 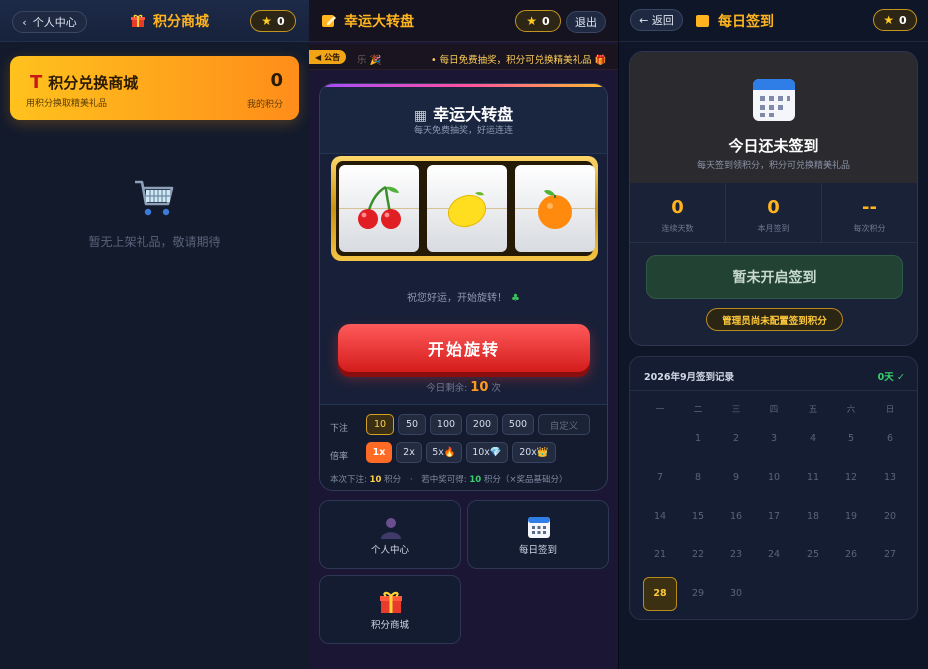 I want to click on weekday-header: 日, so click(x=890, y=410).